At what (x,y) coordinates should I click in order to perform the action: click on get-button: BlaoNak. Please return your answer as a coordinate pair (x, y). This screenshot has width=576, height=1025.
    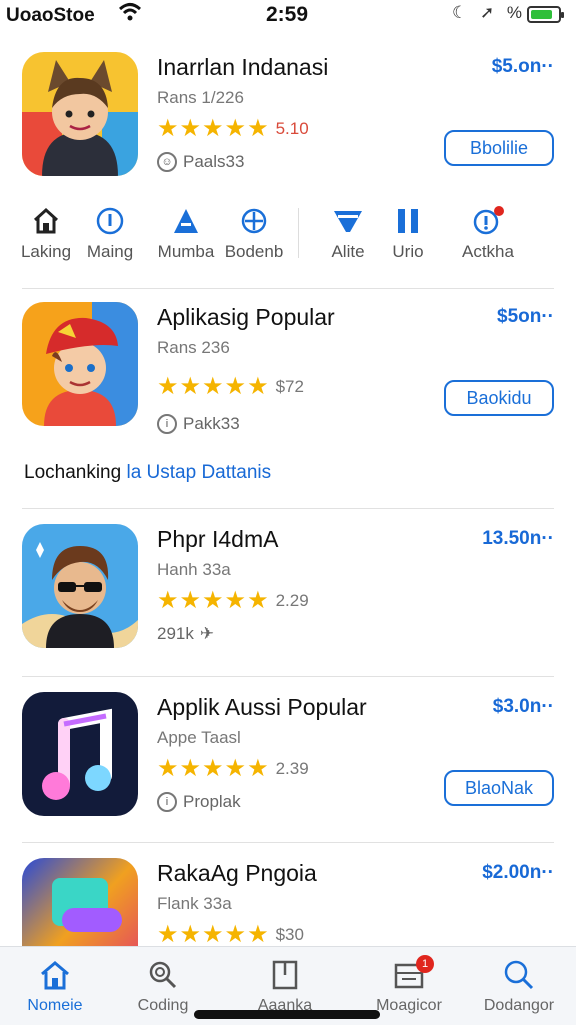
    Looking at the image, I should click on (499, 788).